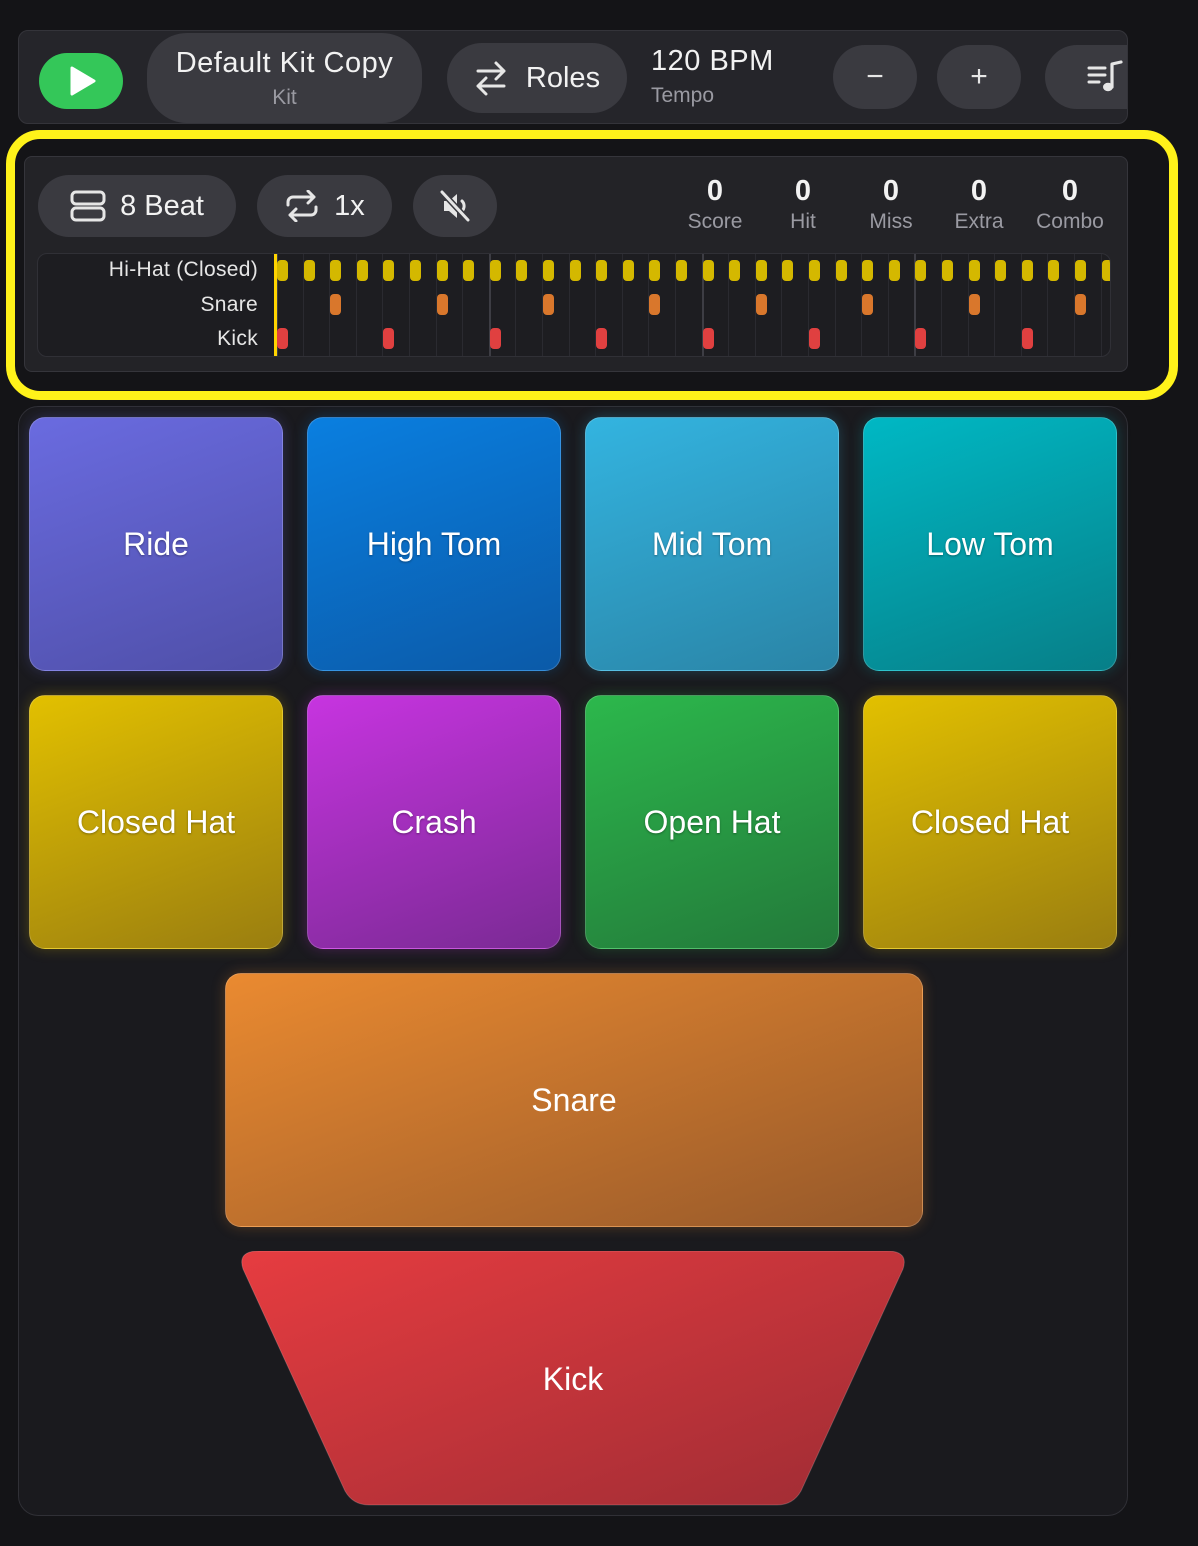 This screenshot has width=1198, height=1546. I want to click on pad-crash: Crash, so click(434, 822).